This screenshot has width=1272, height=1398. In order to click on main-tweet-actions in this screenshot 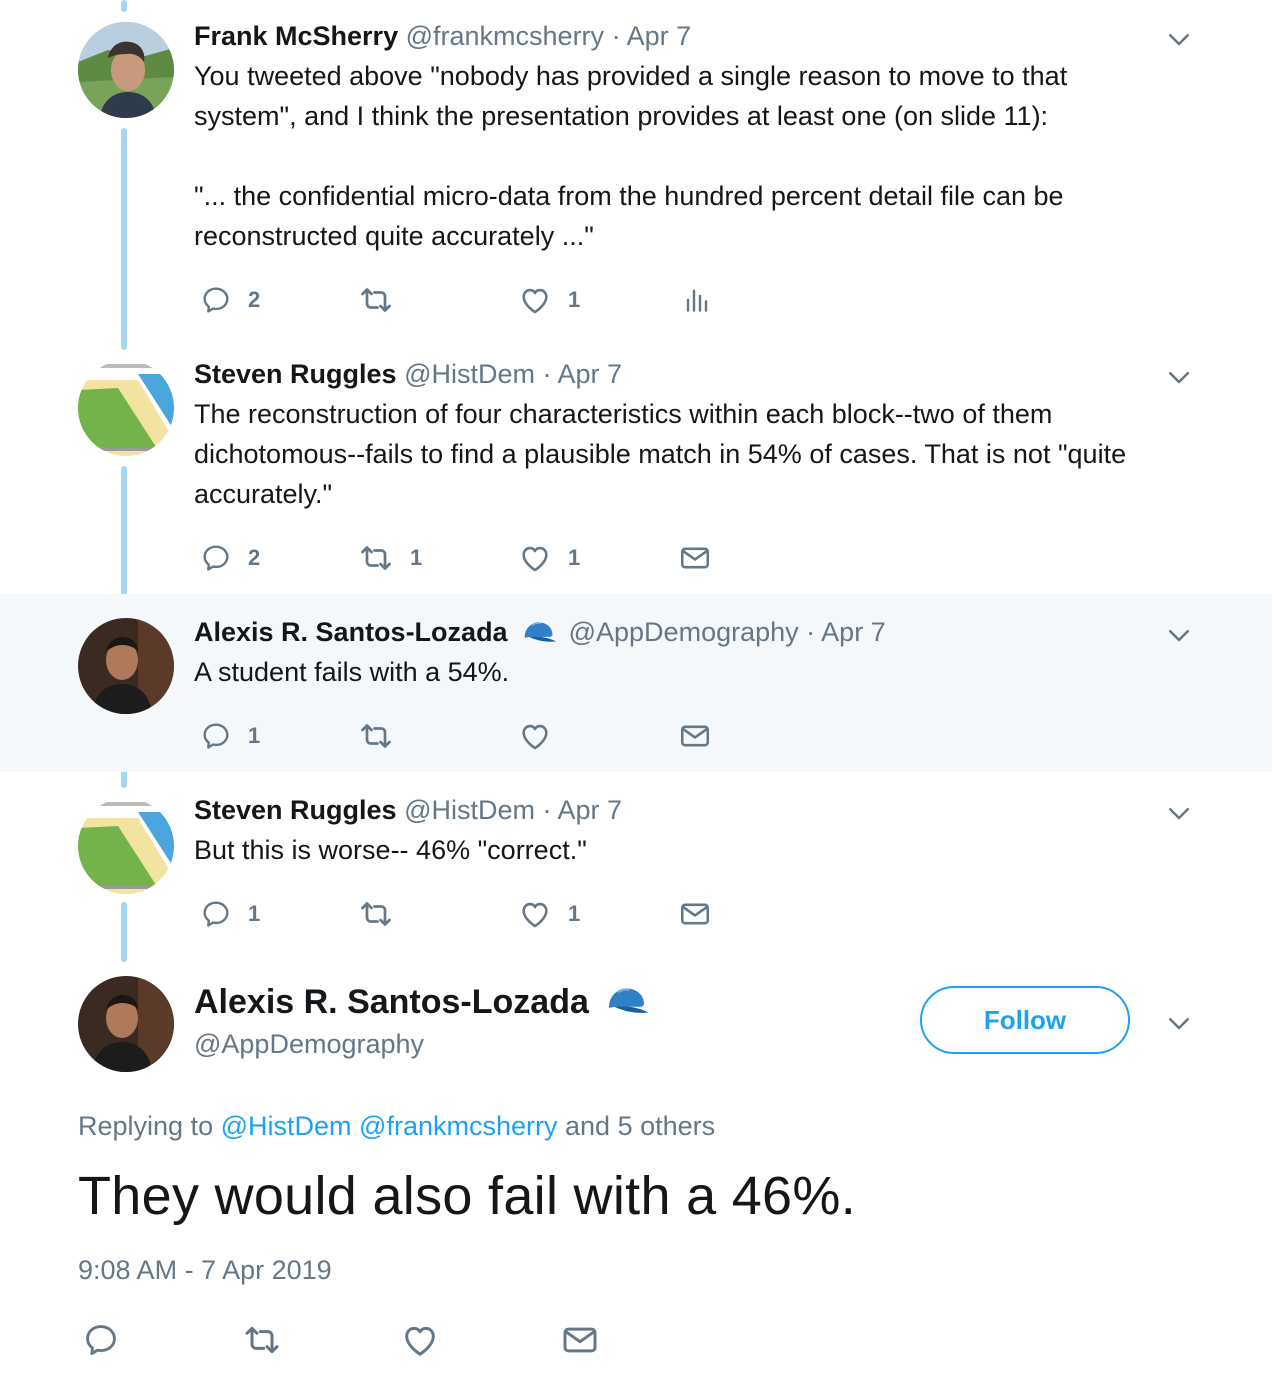, I will do `click(358, 1340)`.